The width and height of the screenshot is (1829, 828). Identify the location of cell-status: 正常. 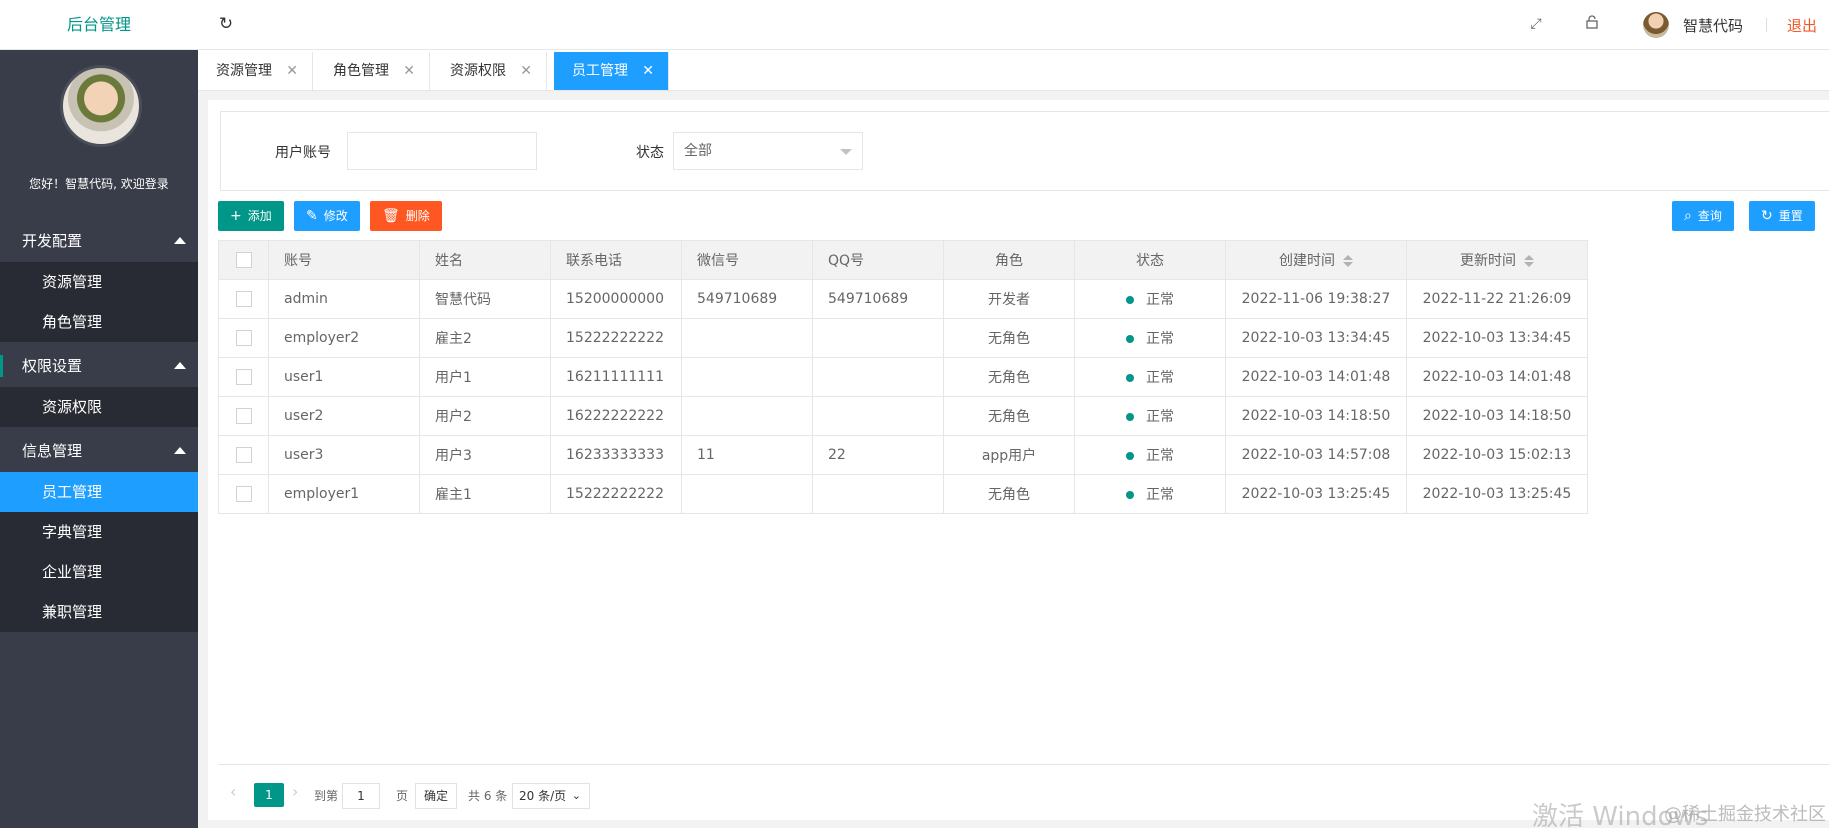
(1150, 299).